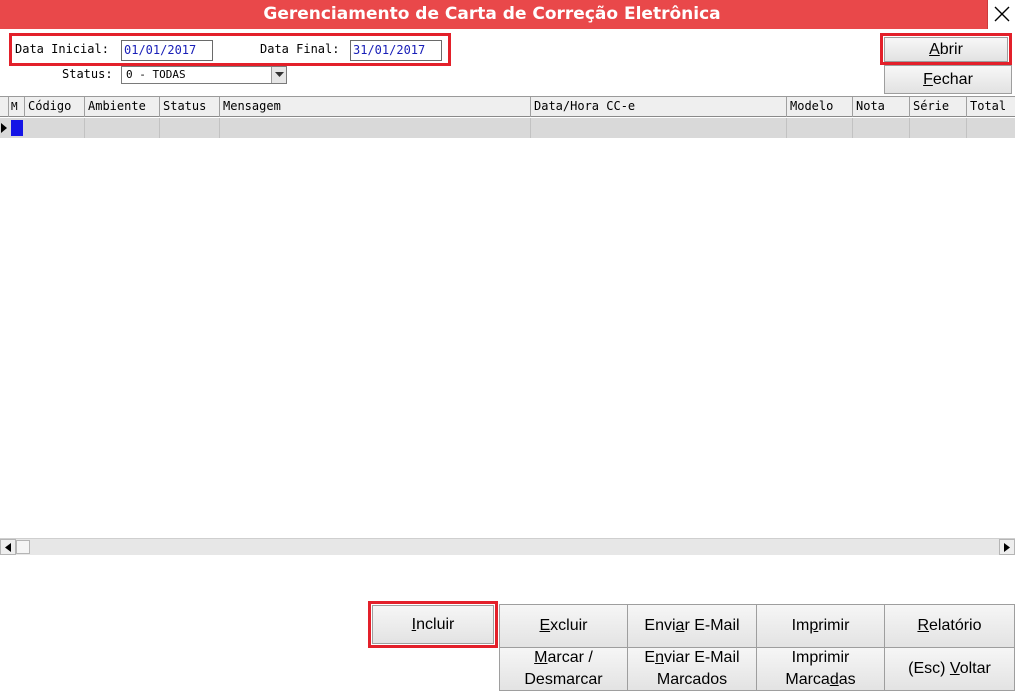 This screenshot has height=691, width=1015. Describe the element at coordinates (122, 107) in the screenshot. I see `col-header-ambiente: Ambiente` at that location.